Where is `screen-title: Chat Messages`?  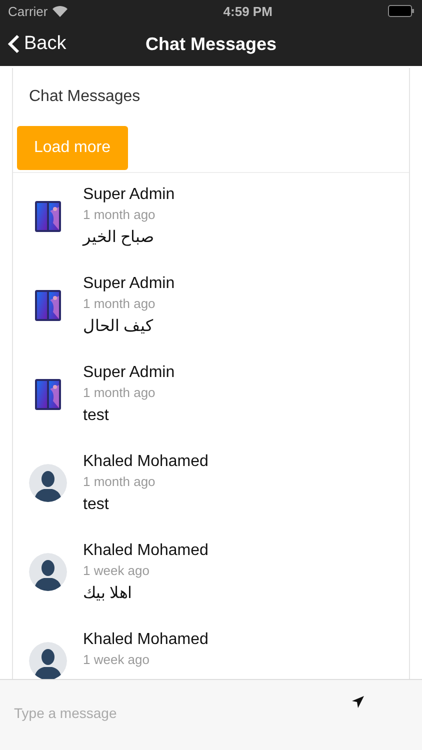
screen-title: Chat Messages is located at coordinates (211, 44).